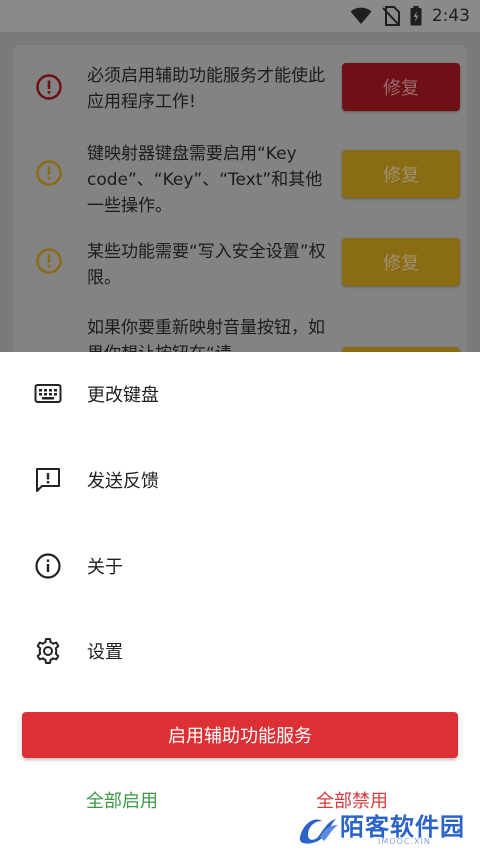  I want to click on info-icon, so click(48, 566).